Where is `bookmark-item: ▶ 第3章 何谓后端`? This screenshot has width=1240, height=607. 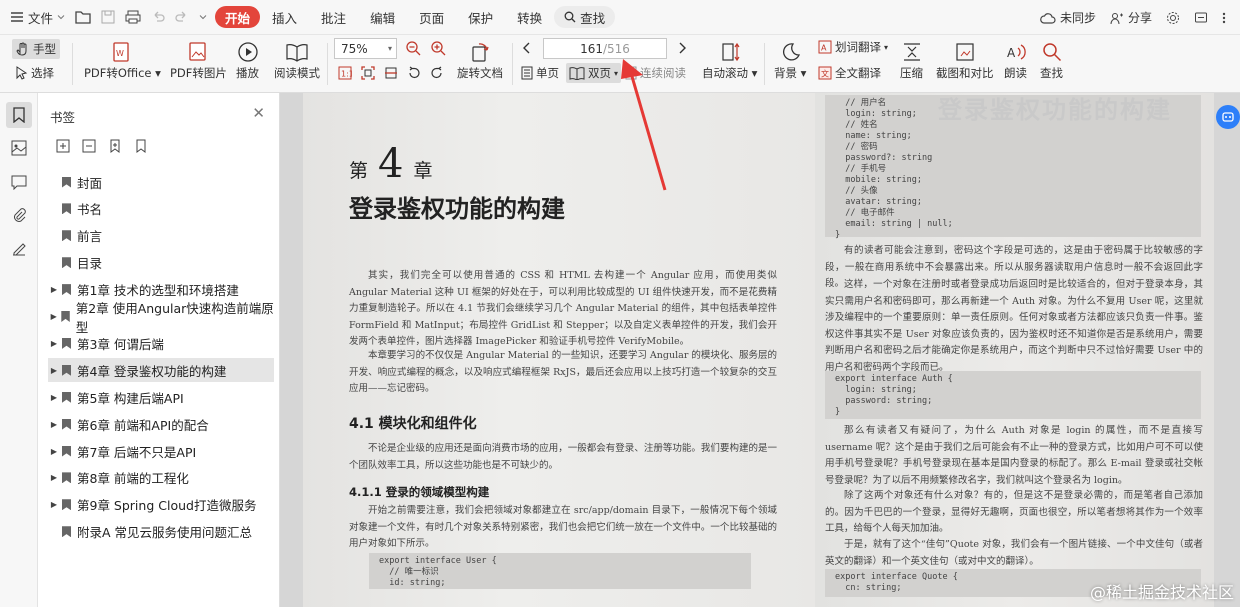 bookmark-item: ▶ 第3章 何谓后端 is located at coordinates (161, 343).